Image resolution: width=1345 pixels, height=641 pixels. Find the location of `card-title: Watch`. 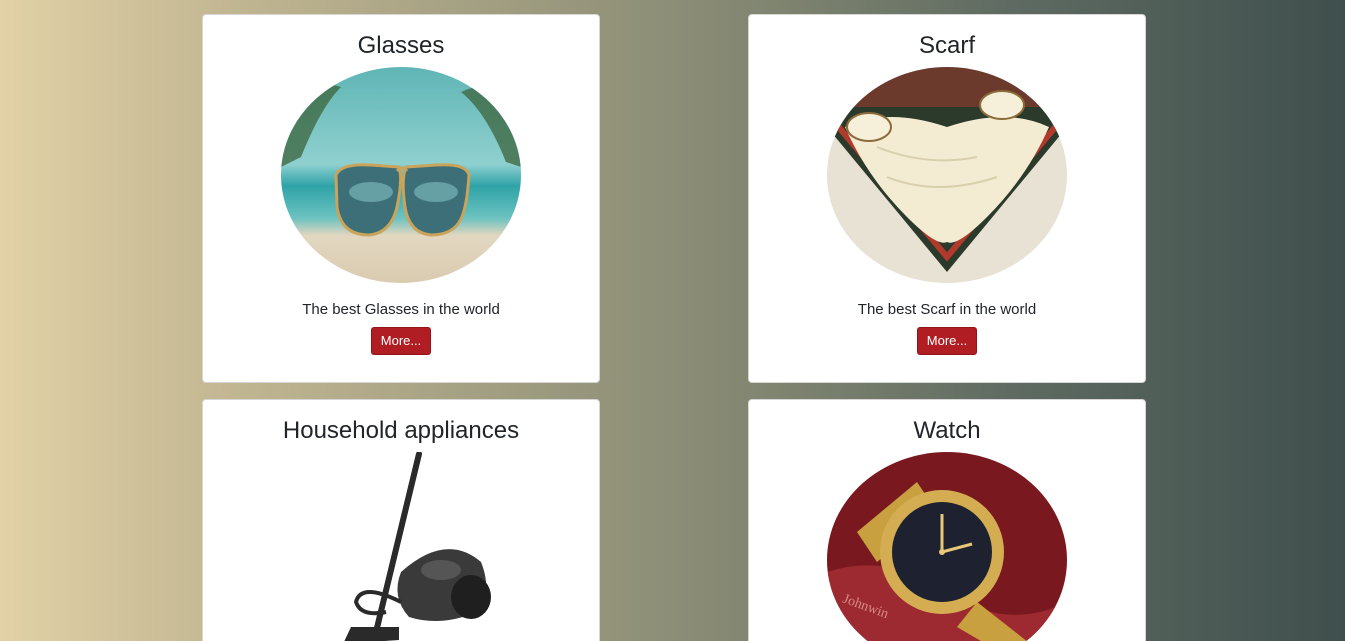

card-title: Watch is located at coordinates (947, 430).